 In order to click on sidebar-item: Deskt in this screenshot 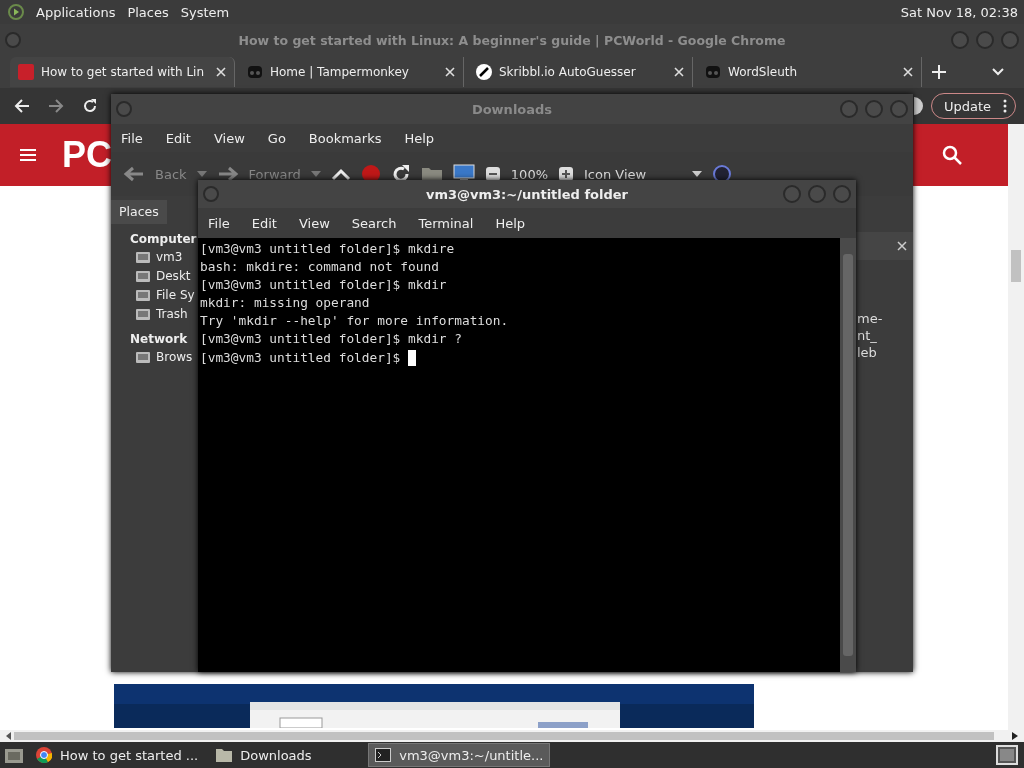, I will do `click(151, 276)`.